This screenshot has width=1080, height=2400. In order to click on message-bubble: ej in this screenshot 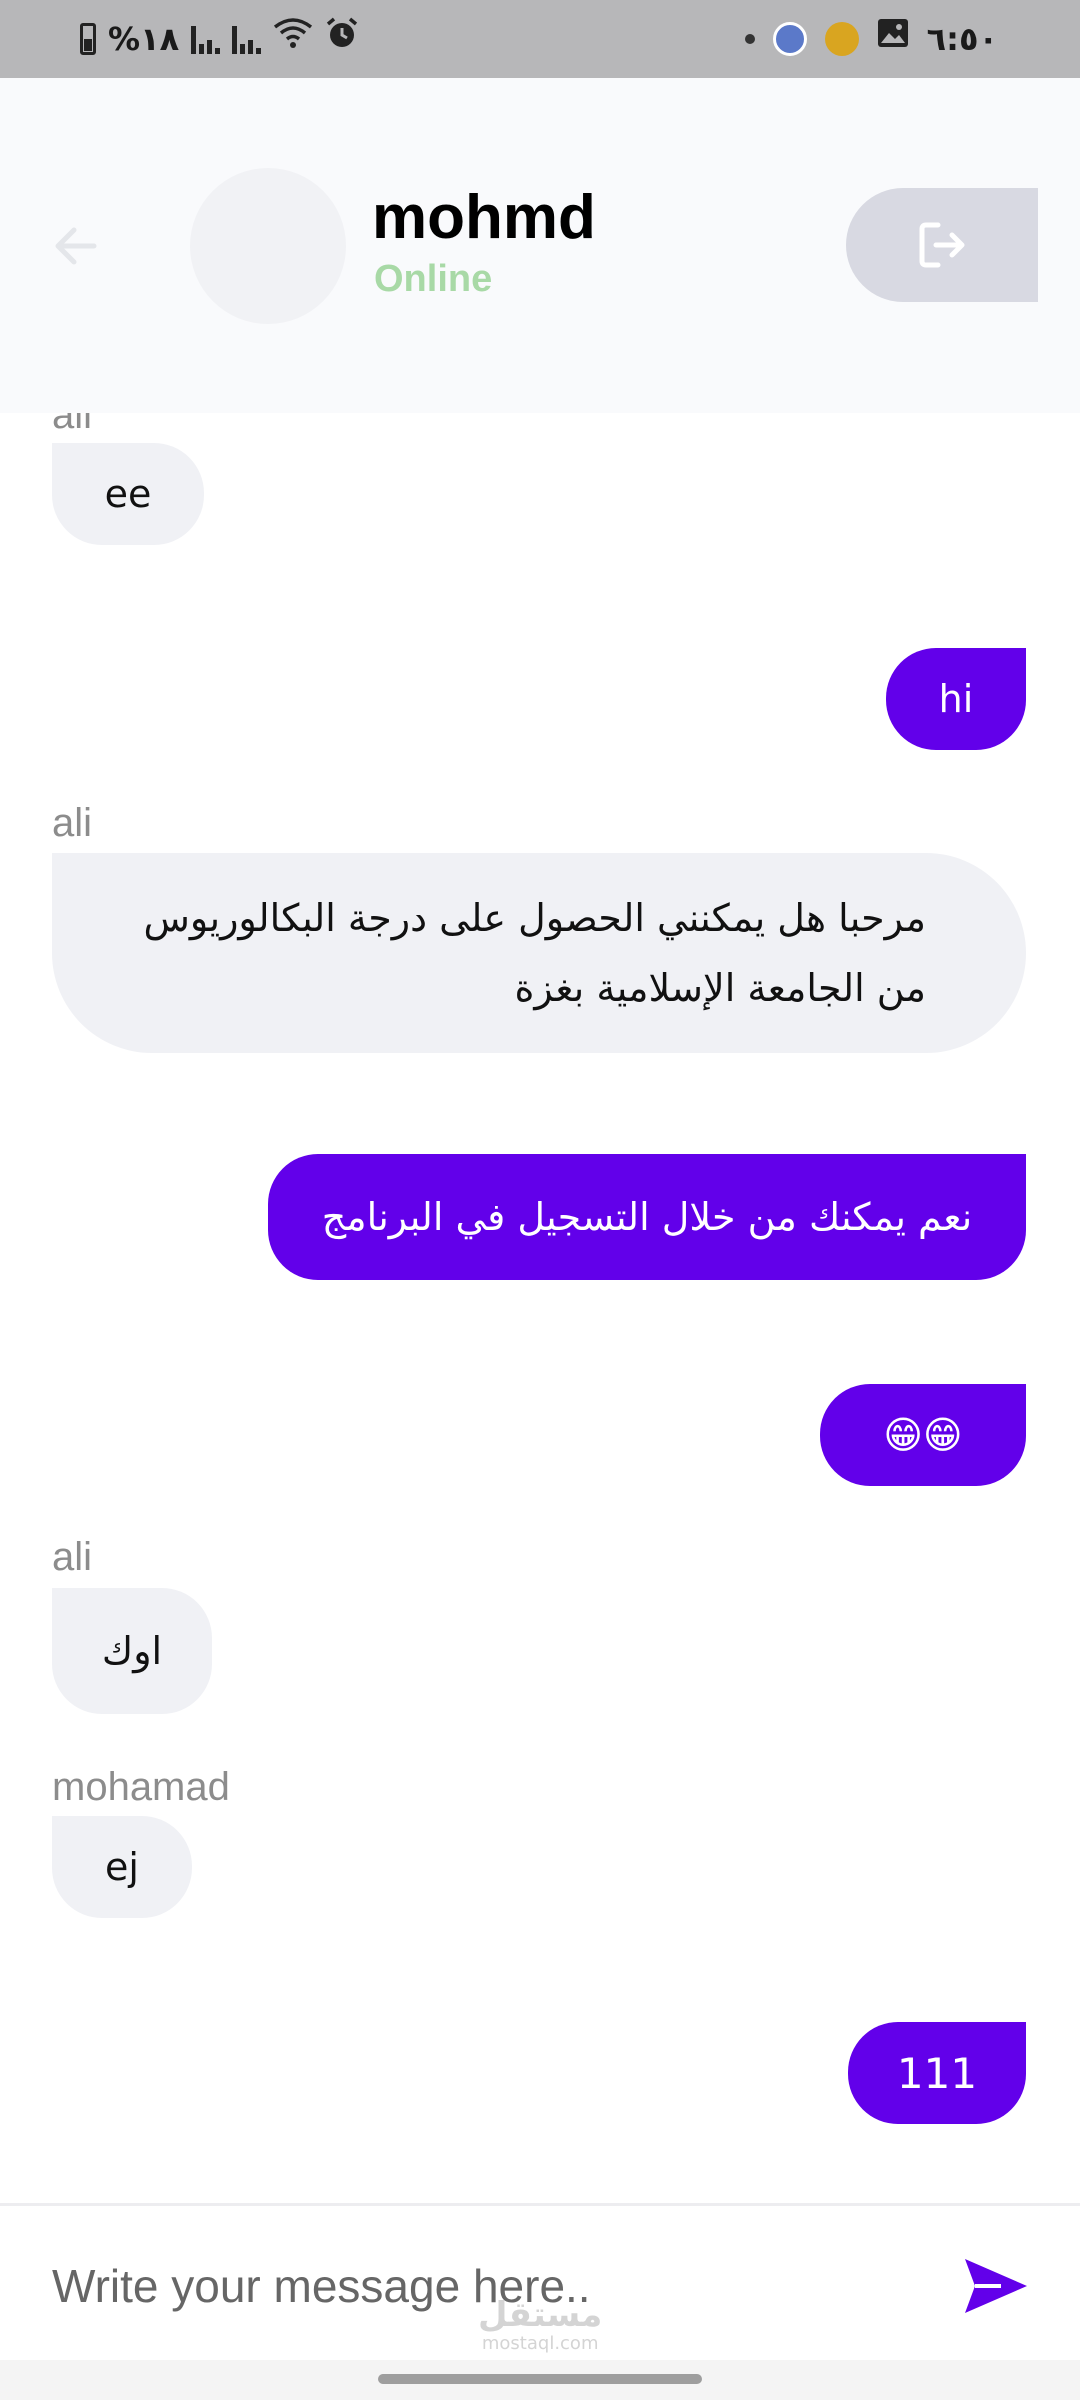, I will do `click(122, 1867)`.